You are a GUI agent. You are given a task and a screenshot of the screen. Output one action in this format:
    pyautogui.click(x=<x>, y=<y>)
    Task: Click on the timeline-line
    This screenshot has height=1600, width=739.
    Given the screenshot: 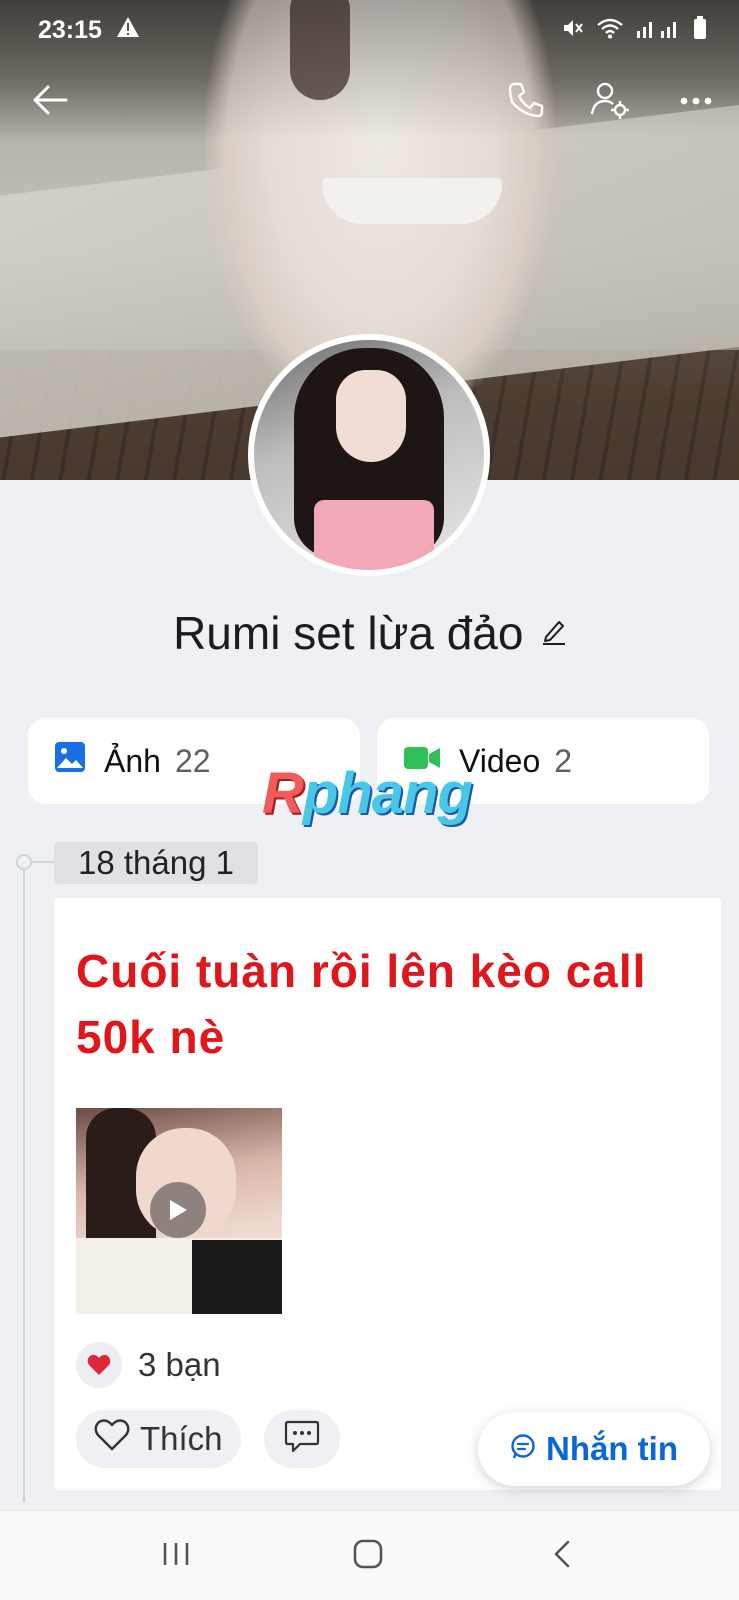 What is the action you would take?
    pyautogui.click(x=24, y=1182)
    